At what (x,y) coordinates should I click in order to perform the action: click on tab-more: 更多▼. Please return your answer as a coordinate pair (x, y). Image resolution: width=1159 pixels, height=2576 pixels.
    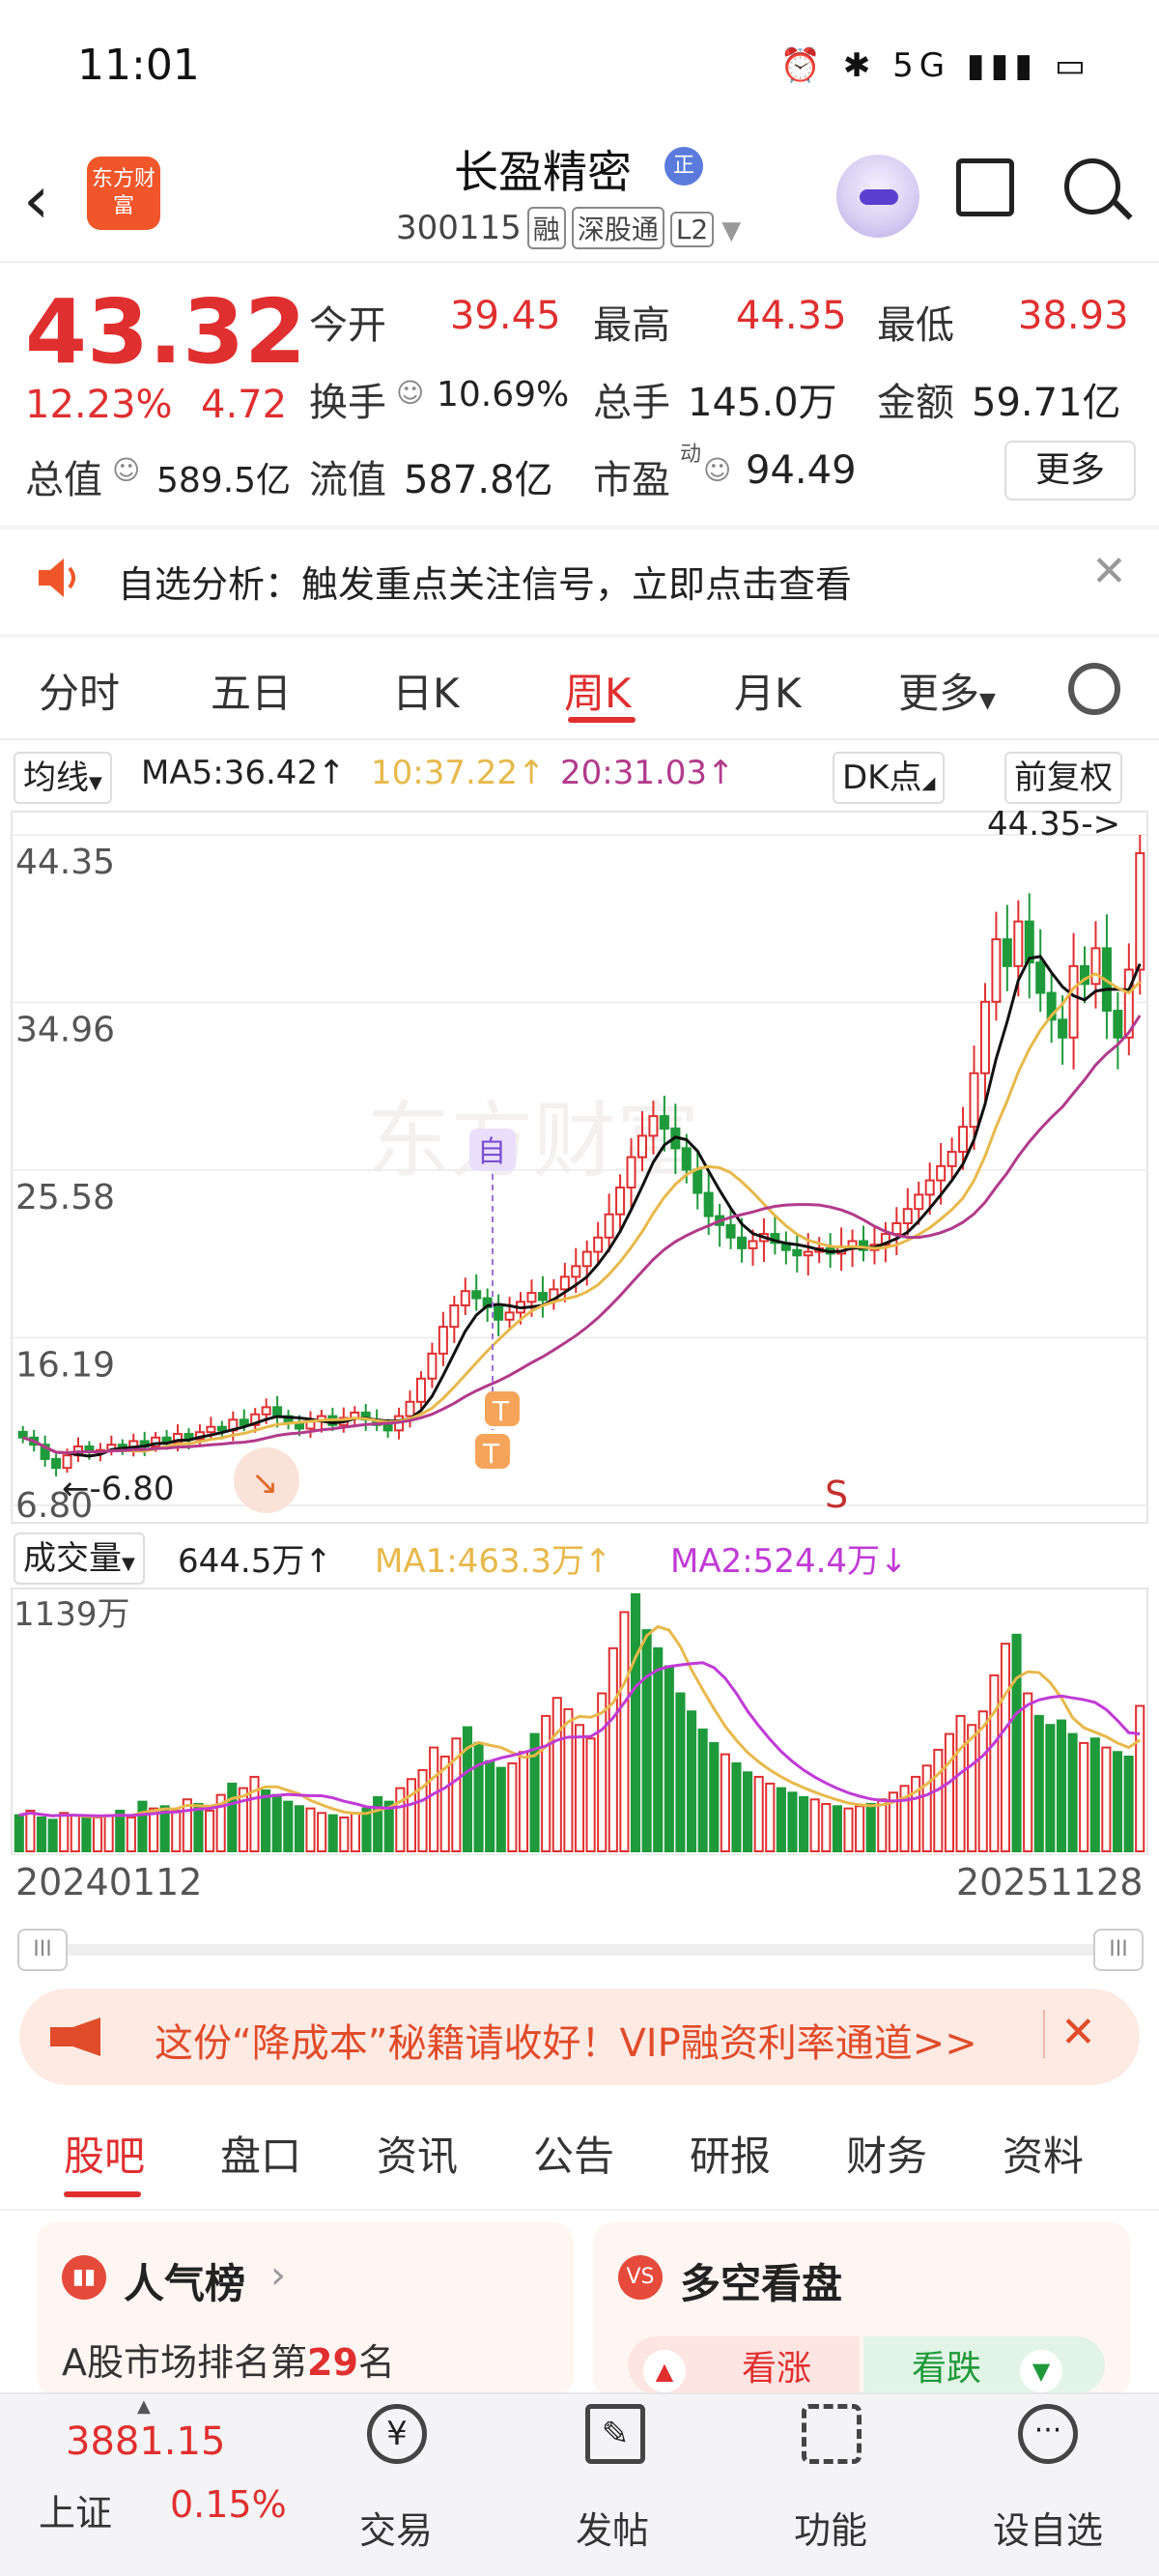
    Looking at the image, I should click on (947, 691).